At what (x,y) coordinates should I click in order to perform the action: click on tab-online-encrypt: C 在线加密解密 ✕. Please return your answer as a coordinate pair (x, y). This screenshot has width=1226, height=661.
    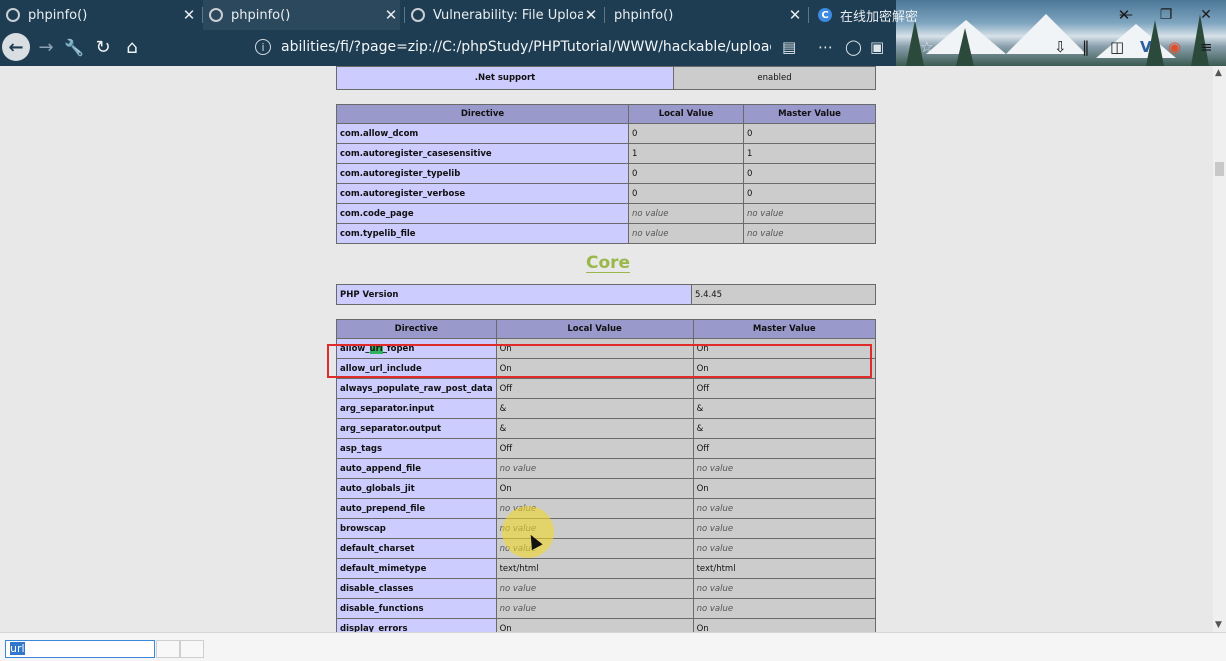
    Looking at the image, I should click on (974, 15).